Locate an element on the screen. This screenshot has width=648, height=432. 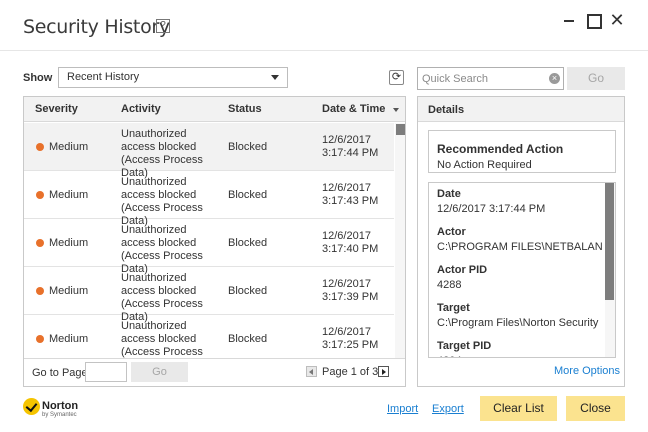
date-cell: 12/6/2017 3:17:25 PM is located at coordinates (350, 339).